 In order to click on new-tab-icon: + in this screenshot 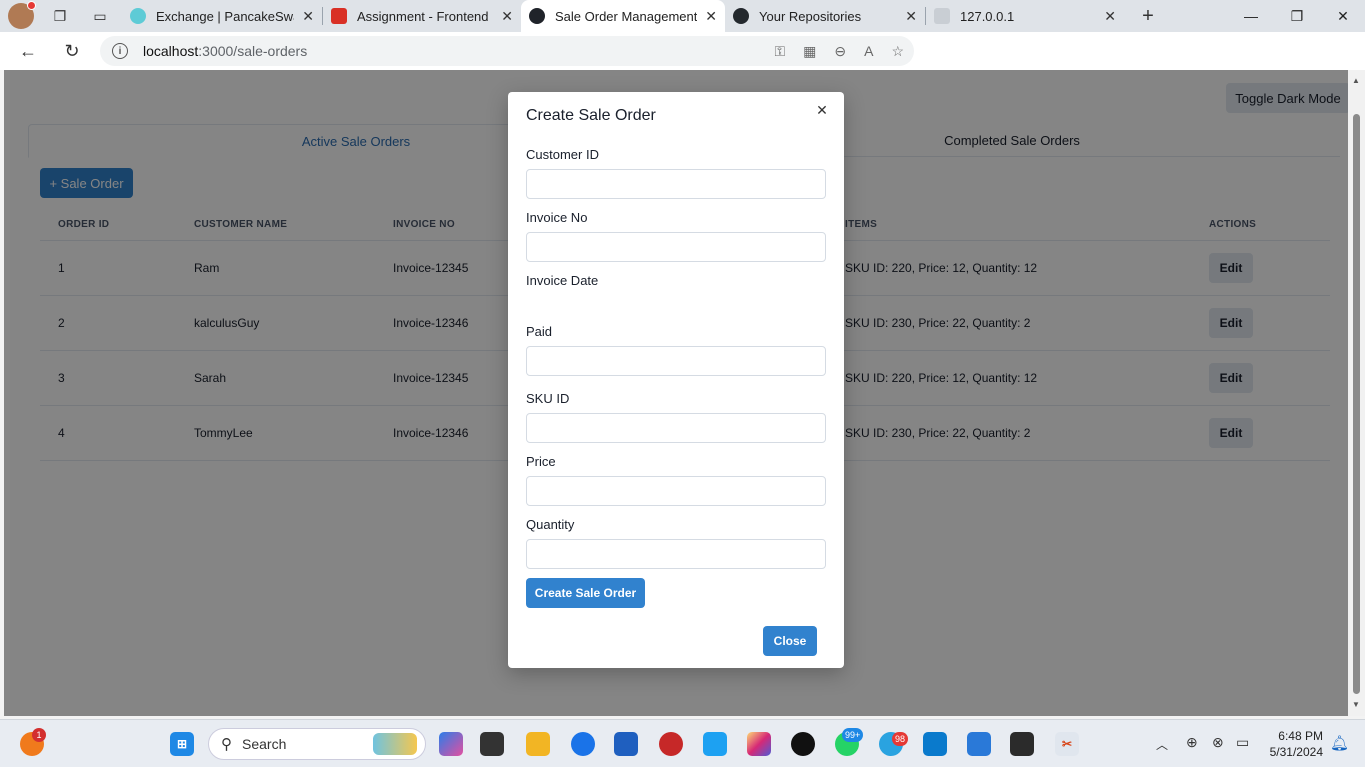, I will do `click(1148, 16)`.